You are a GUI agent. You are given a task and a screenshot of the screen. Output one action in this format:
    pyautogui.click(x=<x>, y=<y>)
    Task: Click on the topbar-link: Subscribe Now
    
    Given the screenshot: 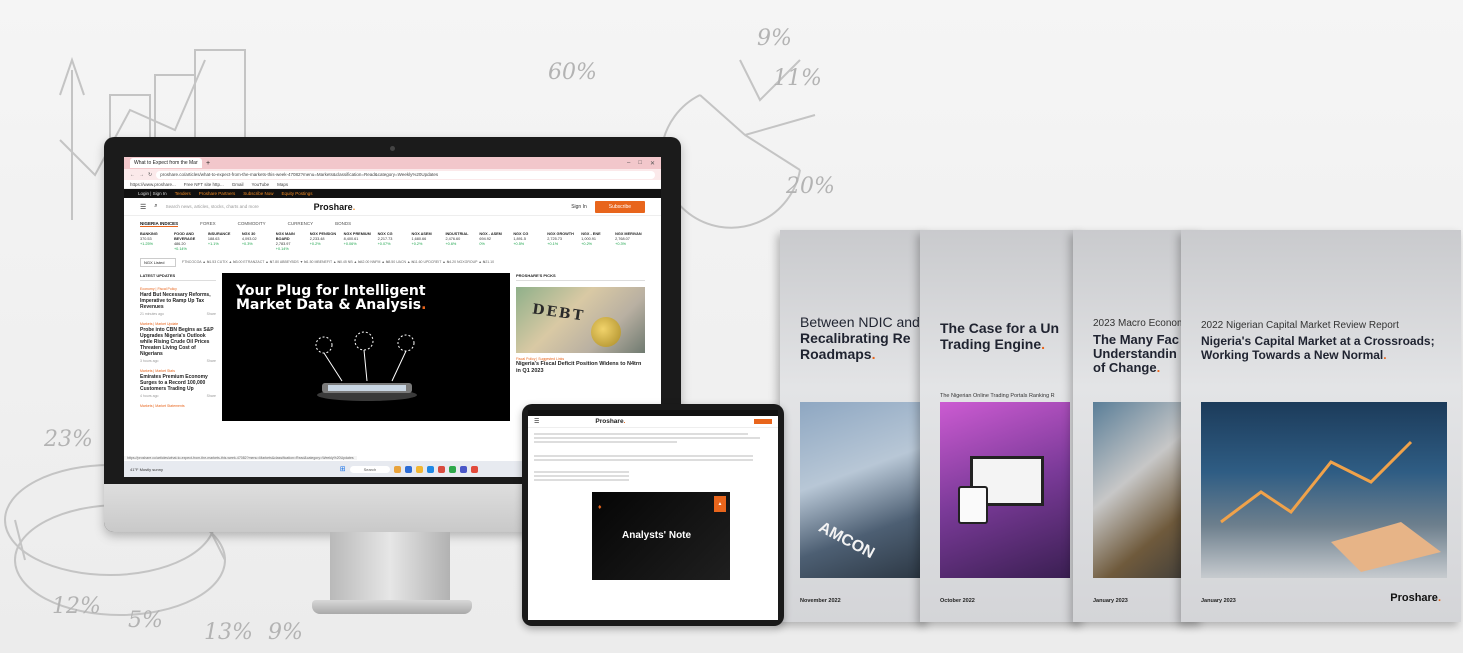 What is the action you would take?
    pyautogui.click(x=258, y=193)
    